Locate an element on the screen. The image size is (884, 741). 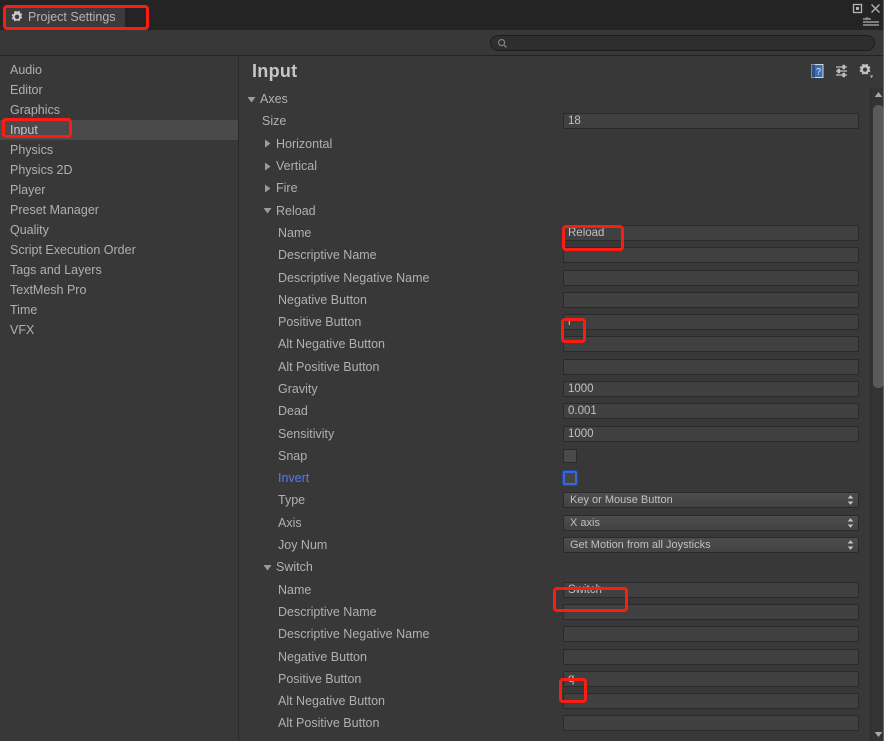
property-label-dead: Dead is located at coordinates (274, 411).